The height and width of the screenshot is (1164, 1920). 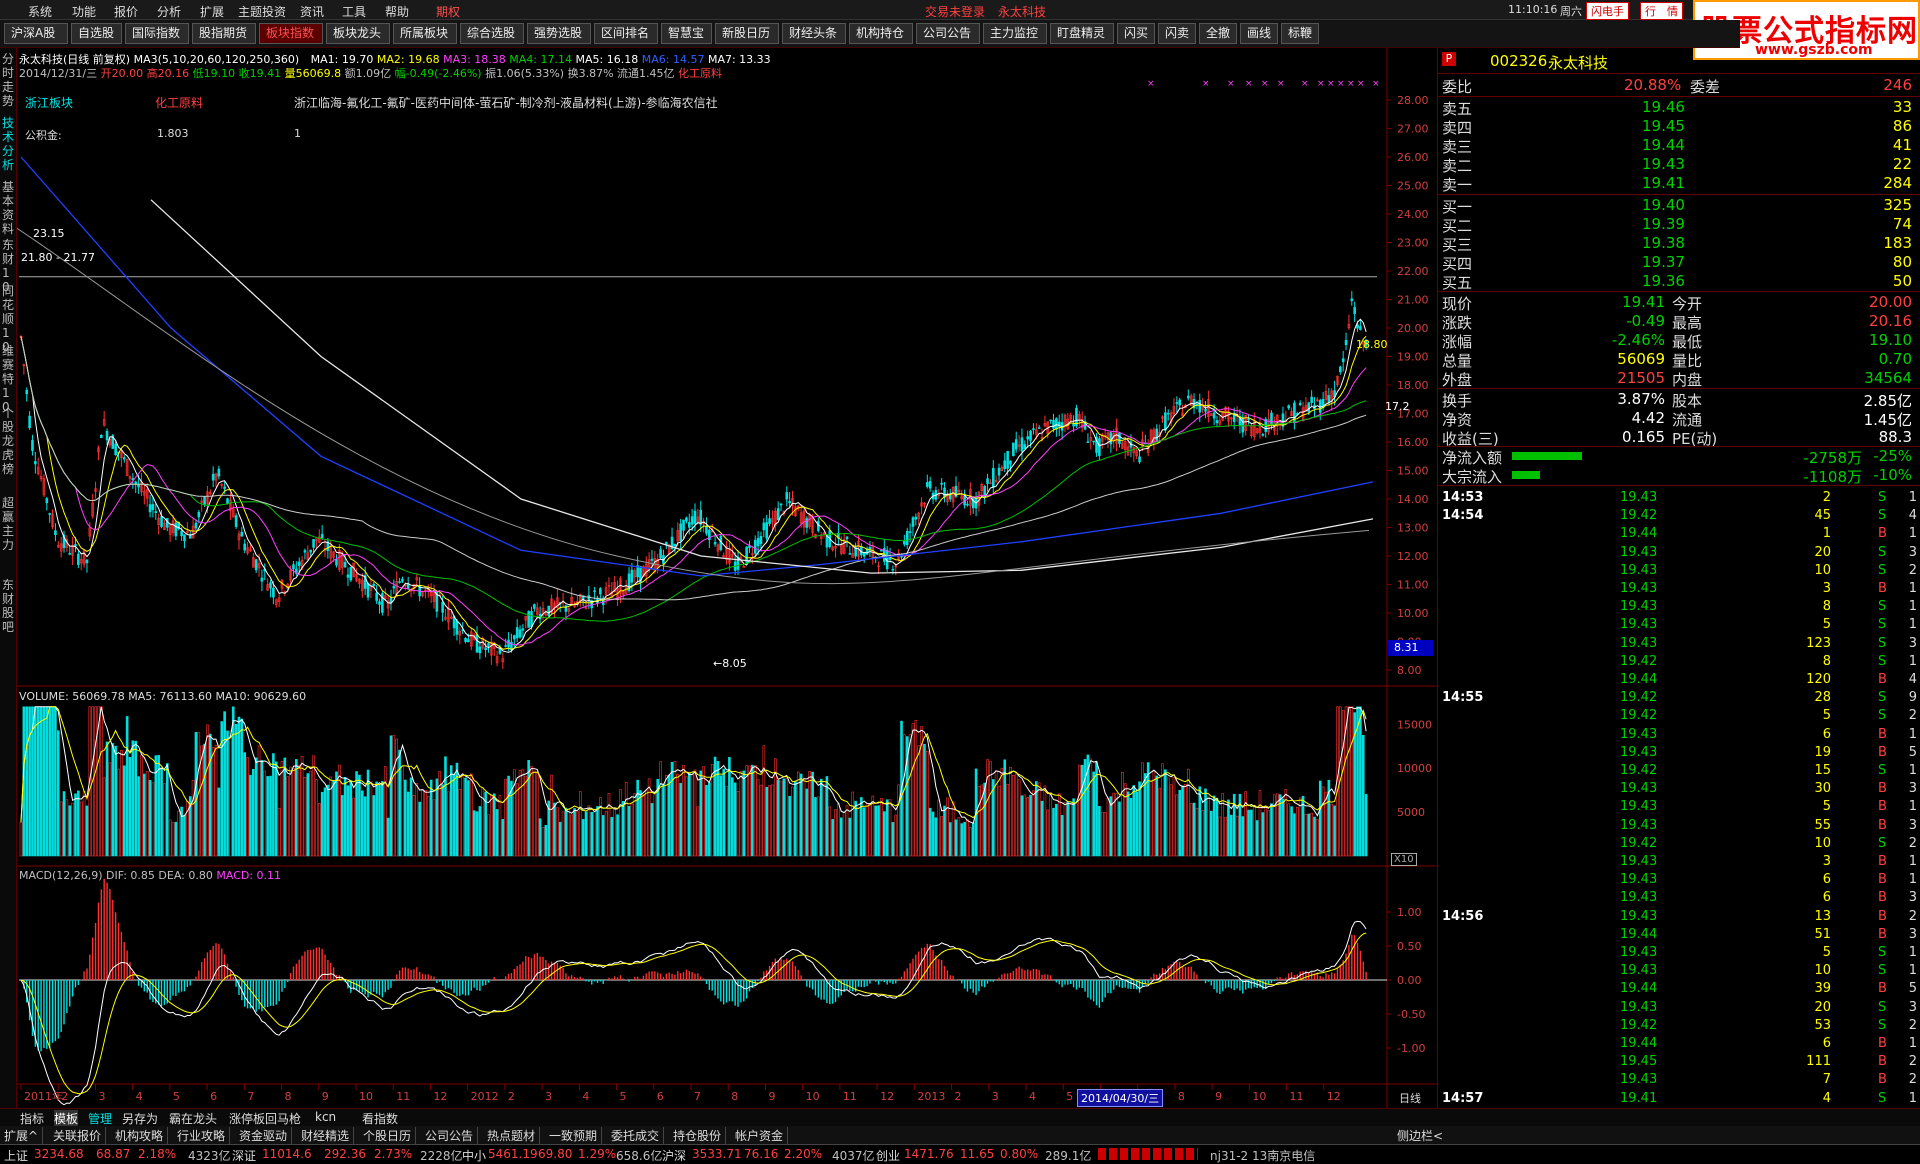 What do you see at coordinates (452, 1135) in the screenshot?
I see `ext-tab-7: 公司公告` at bounding box center [452, 1135].